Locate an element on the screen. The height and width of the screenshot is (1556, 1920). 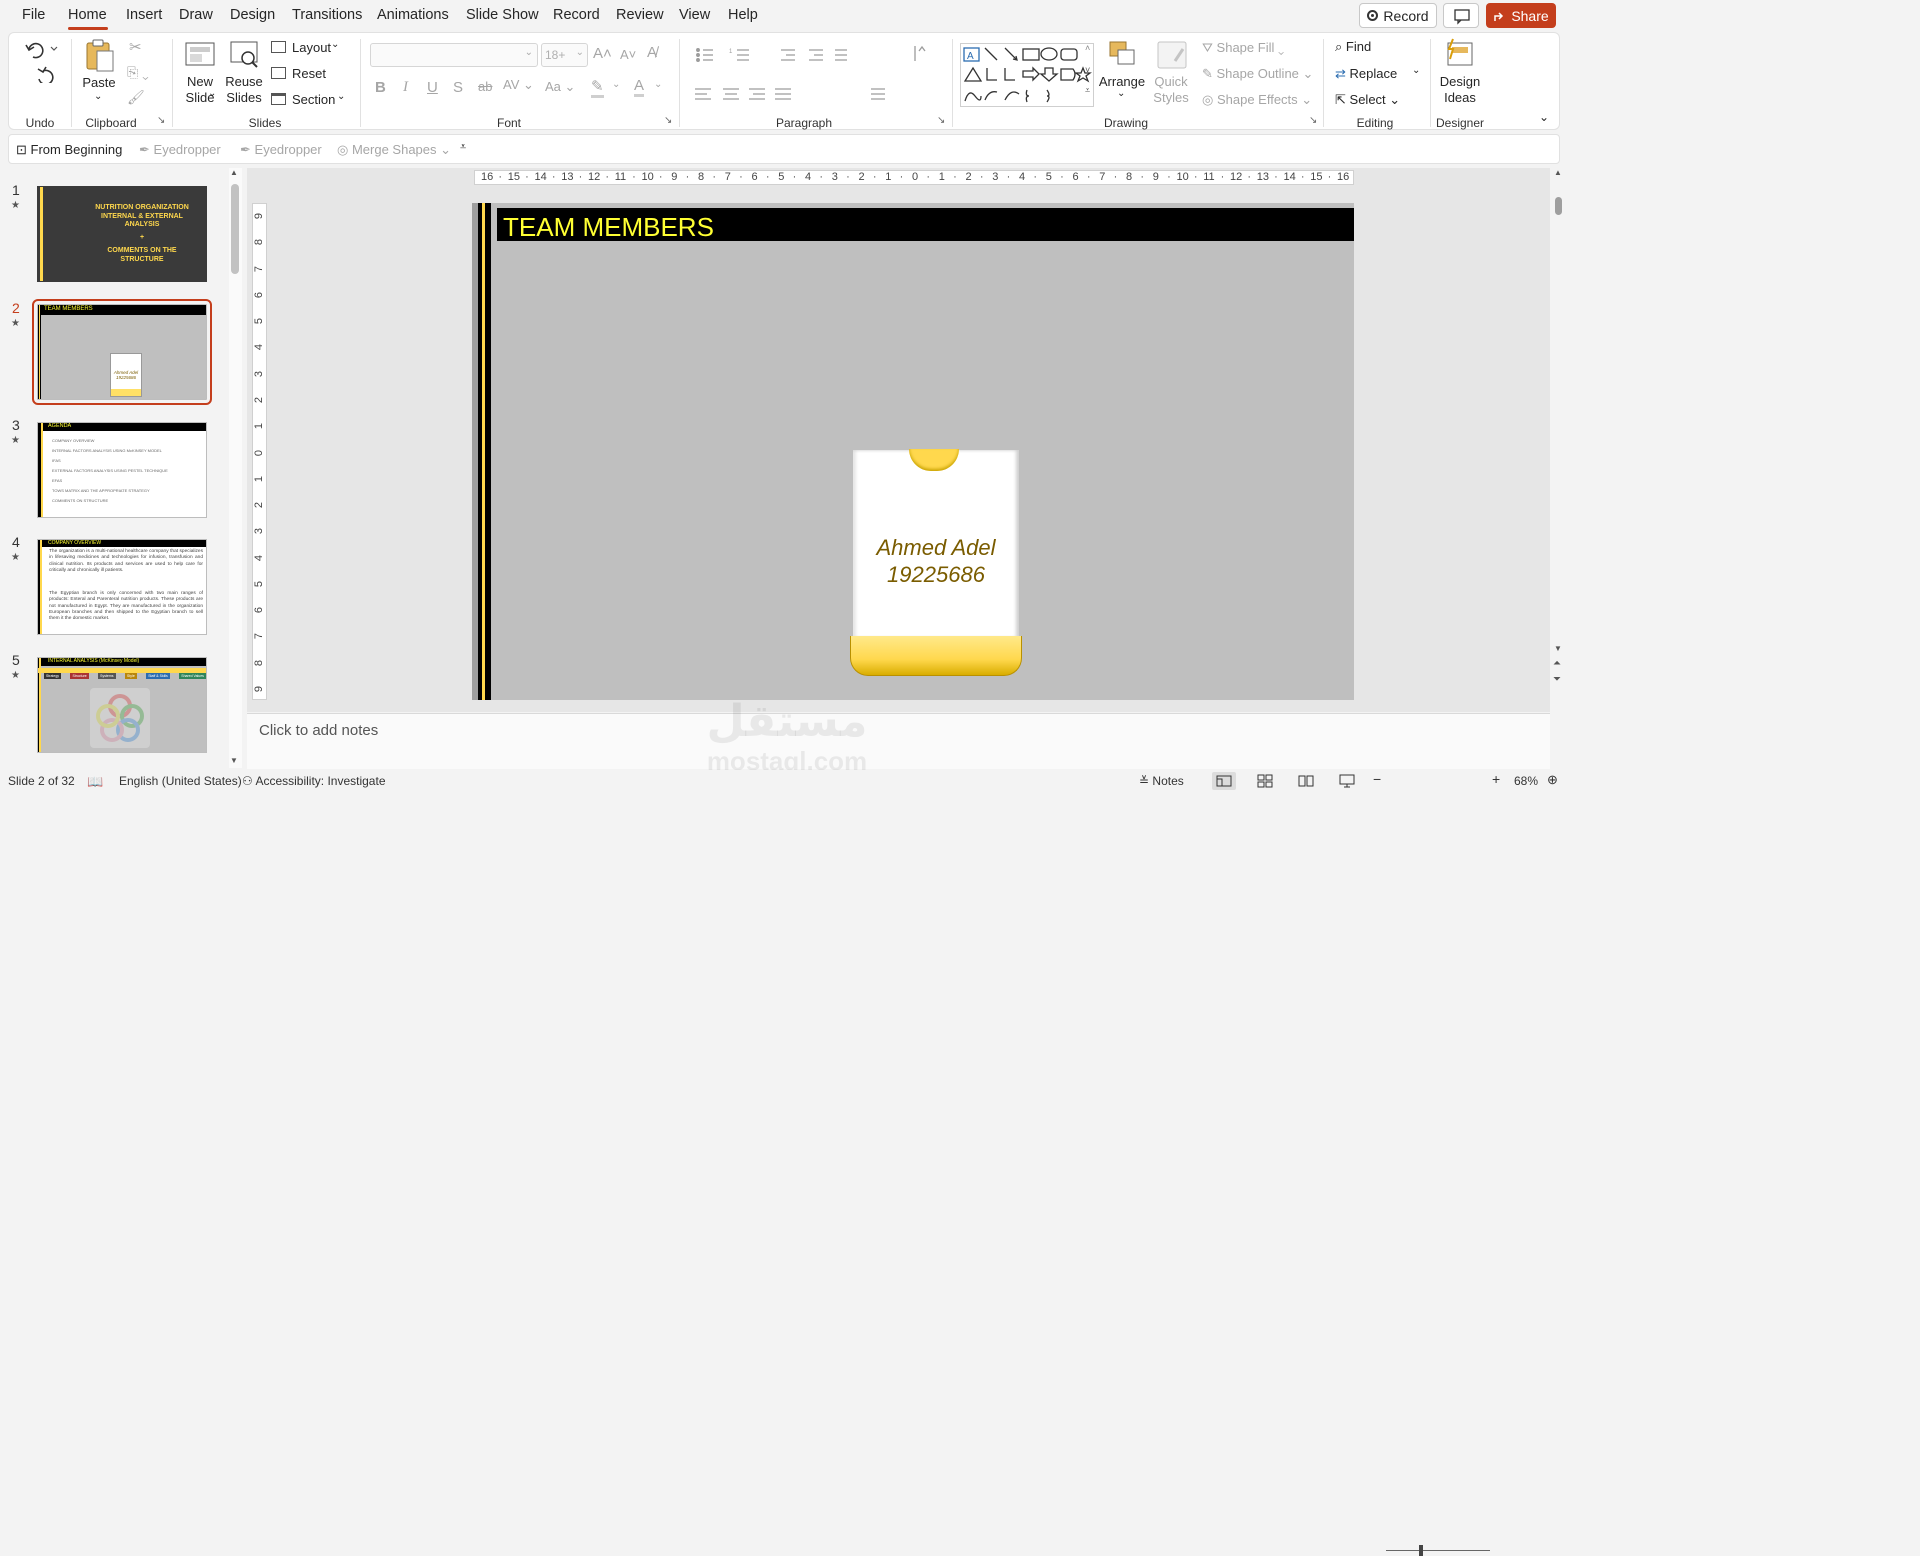
strikethrough-icon: ab is located at coordinates (485, 86).